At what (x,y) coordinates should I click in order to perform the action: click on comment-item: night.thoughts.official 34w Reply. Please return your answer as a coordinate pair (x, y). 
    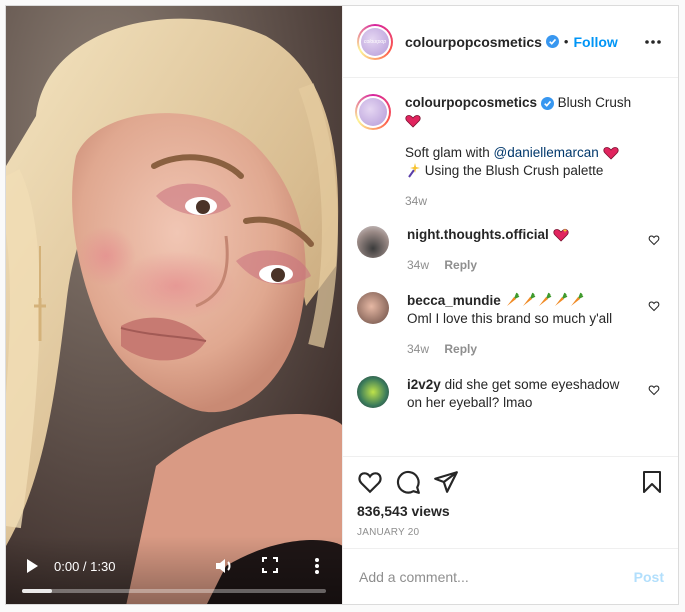
    Looking at the image, I should click on (510, 250).